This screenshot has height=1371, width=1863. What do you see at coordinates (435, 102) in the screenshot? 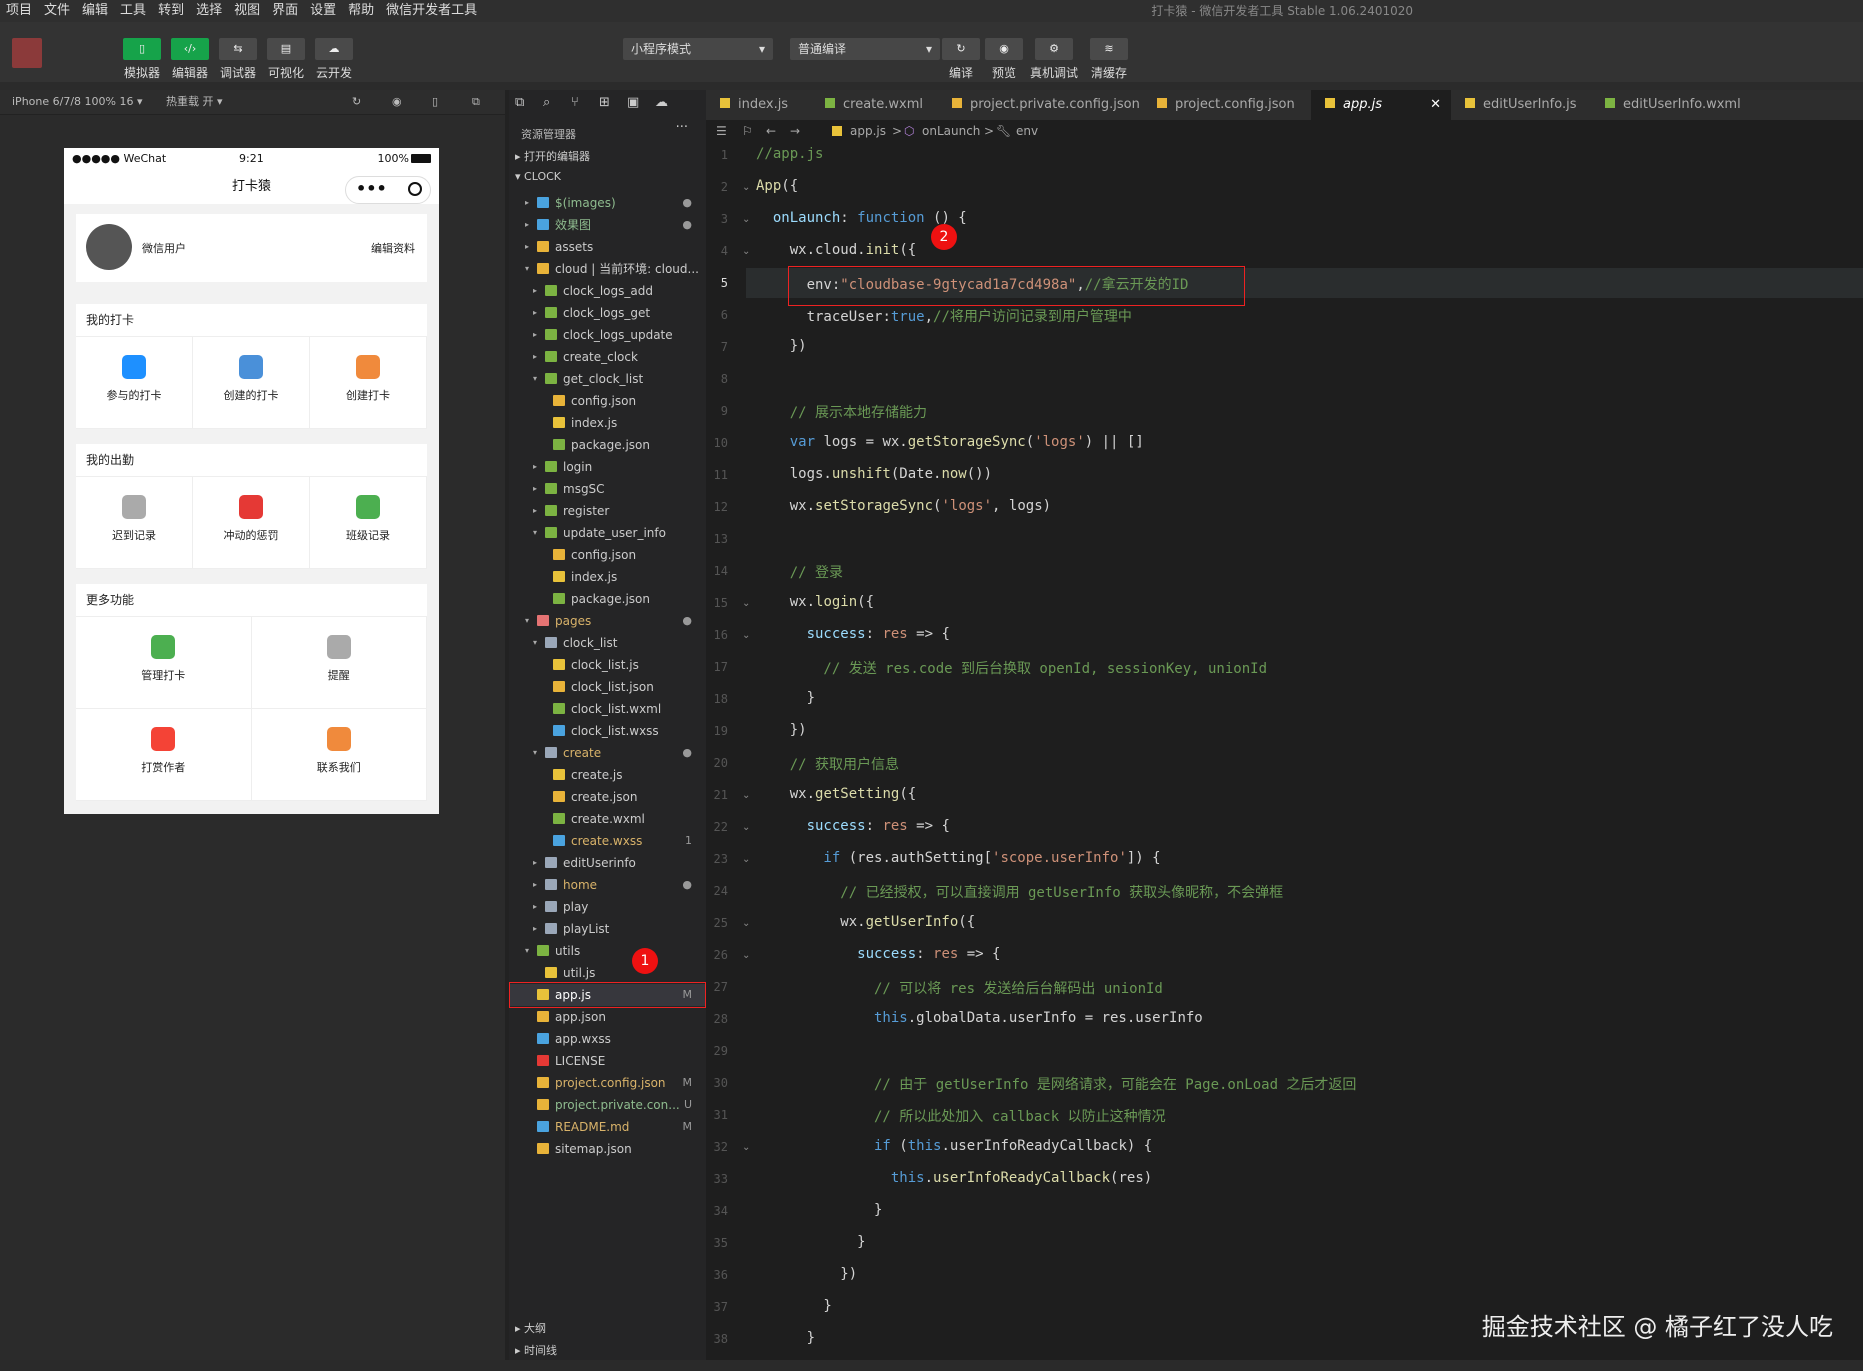
I see `phone-icon: ▯` at bounding box center [435, 102].